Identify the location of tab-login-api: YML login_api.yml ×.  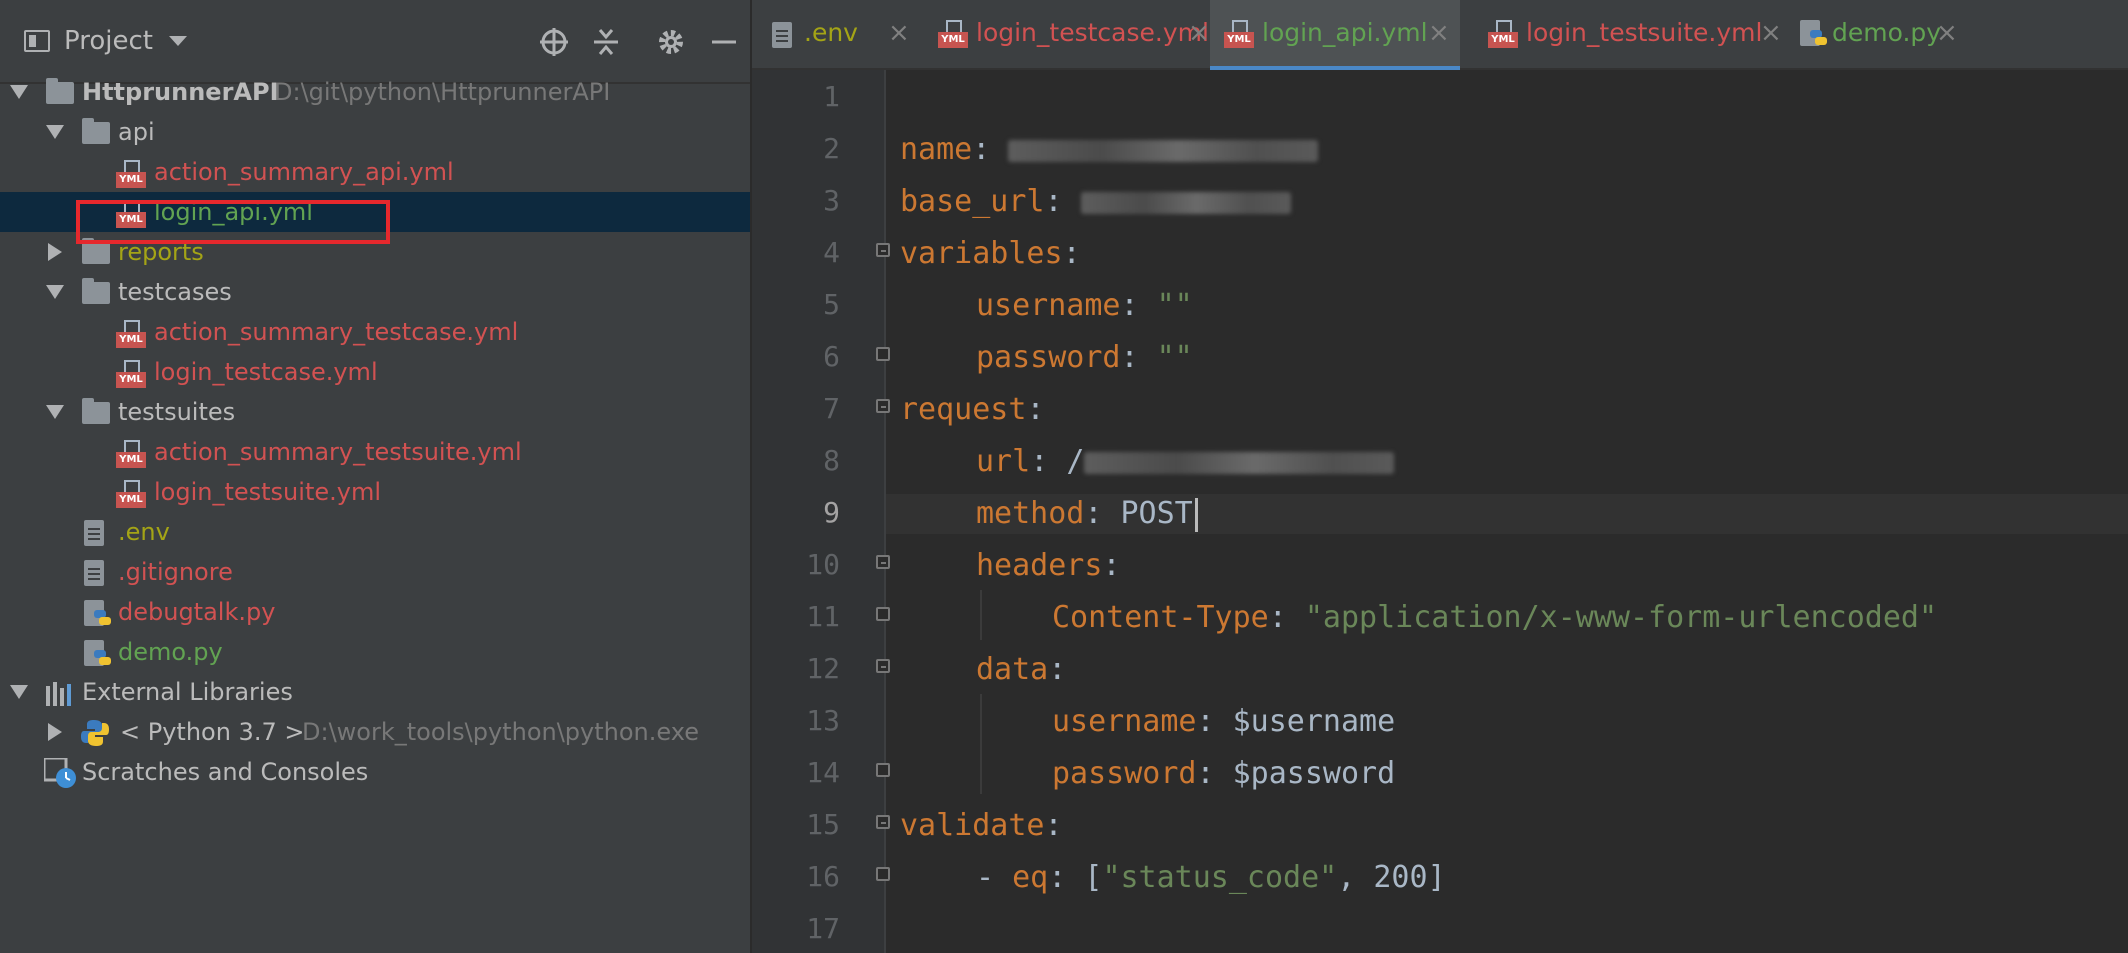
(1335, 35).